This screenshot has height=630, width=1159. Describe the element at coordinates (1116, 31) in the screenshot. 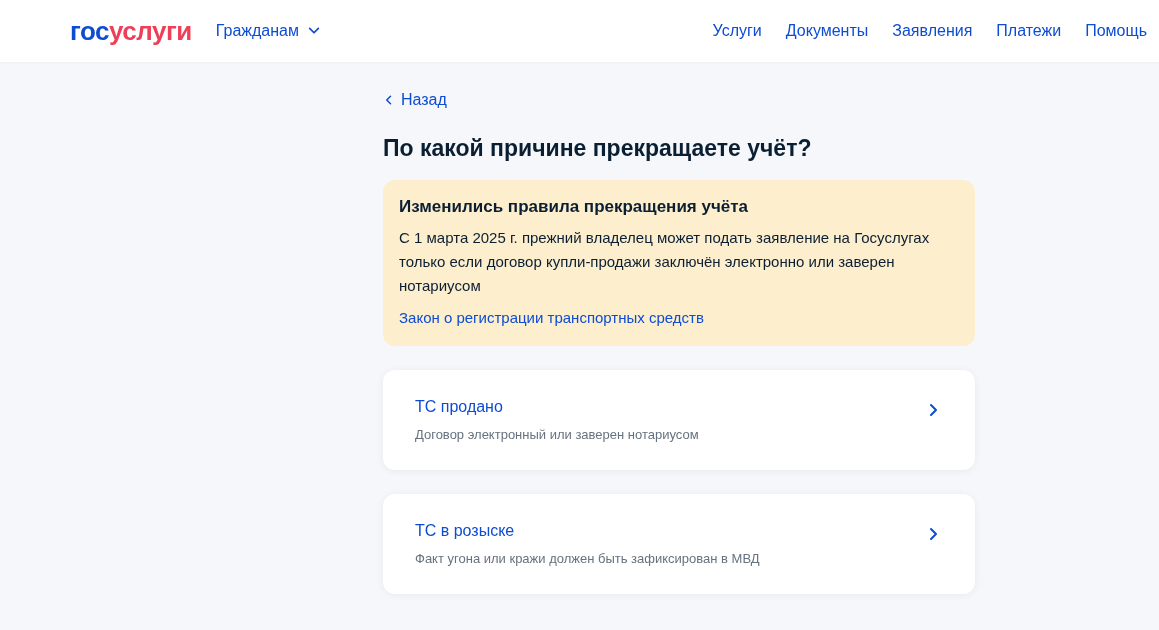

I see `nav-link: Помощь` at that location.